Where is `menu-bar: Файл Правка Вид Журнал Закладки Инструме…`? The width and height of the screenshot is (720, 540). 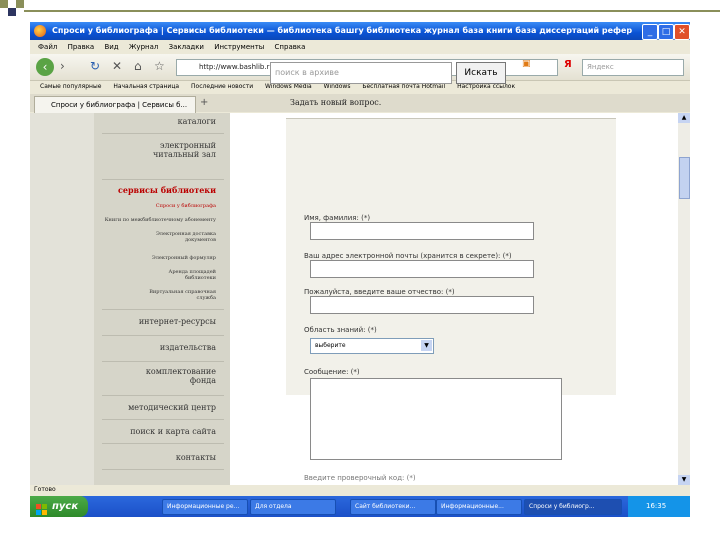
menu-bar: Файл Правка Вид Журнал Закладки Инструме… is located at coordinates (360, 47).